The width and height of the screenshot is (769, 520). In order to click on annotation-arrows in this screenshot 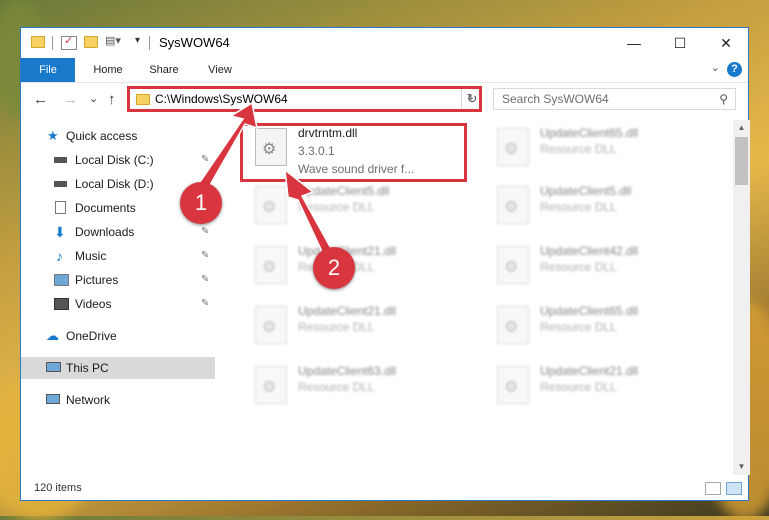, I will do `click(265, 180)`.